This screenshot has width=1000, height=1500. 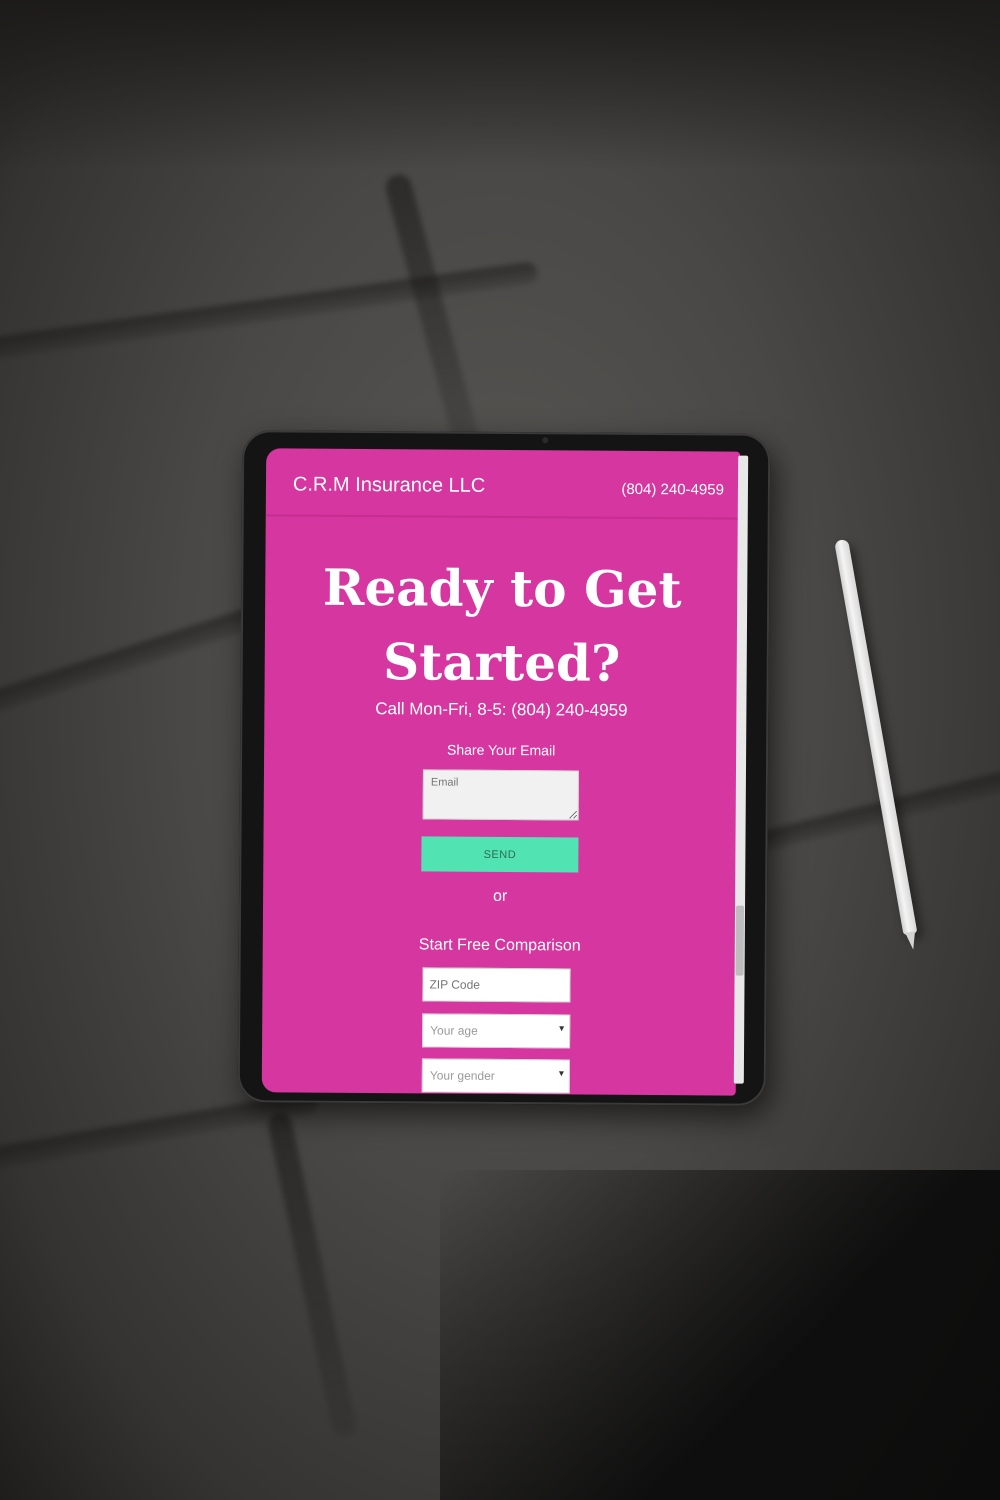 What do you see at coordinates (545, 440) in the screenshot?
I see `camera-icon` at bounding box center [545, 440].